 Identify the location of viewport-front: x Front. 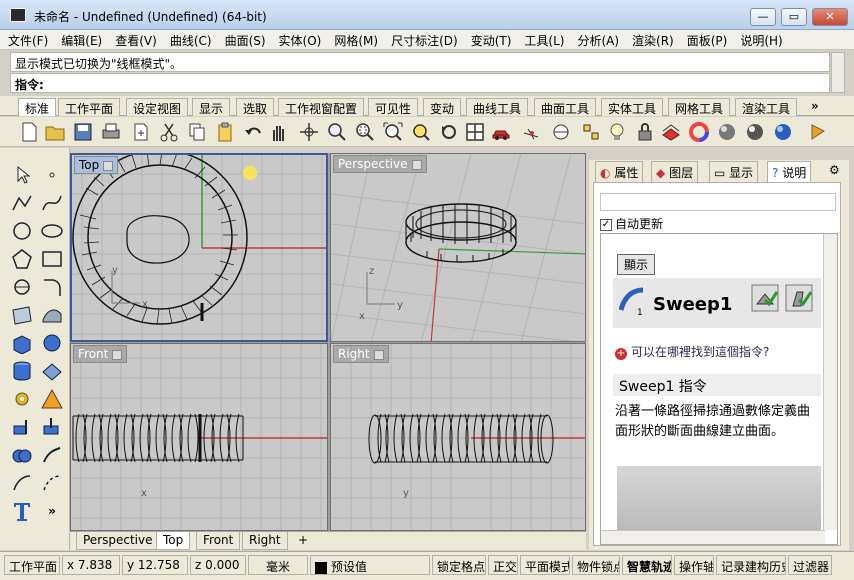
(199, 437).